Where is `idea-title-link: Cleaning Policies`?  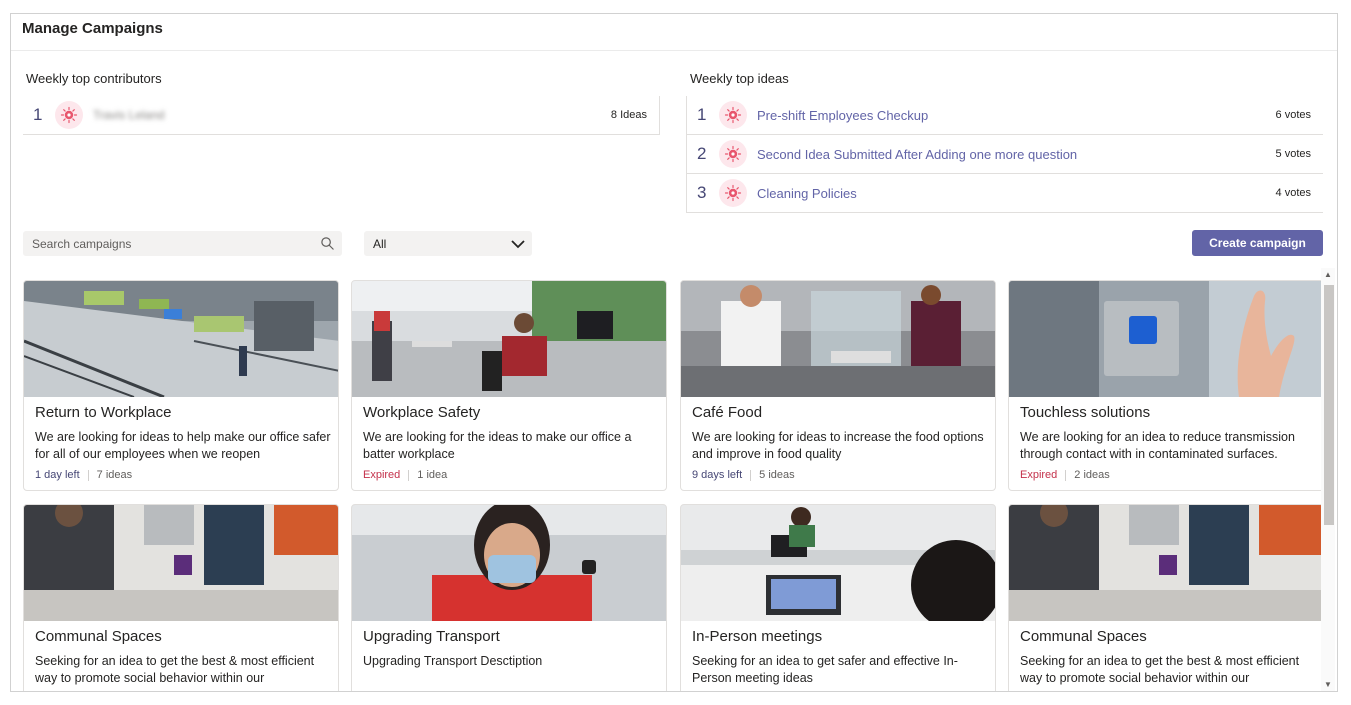
idea-title-link: Cleaning Policies is located at coordinates (807, 193).